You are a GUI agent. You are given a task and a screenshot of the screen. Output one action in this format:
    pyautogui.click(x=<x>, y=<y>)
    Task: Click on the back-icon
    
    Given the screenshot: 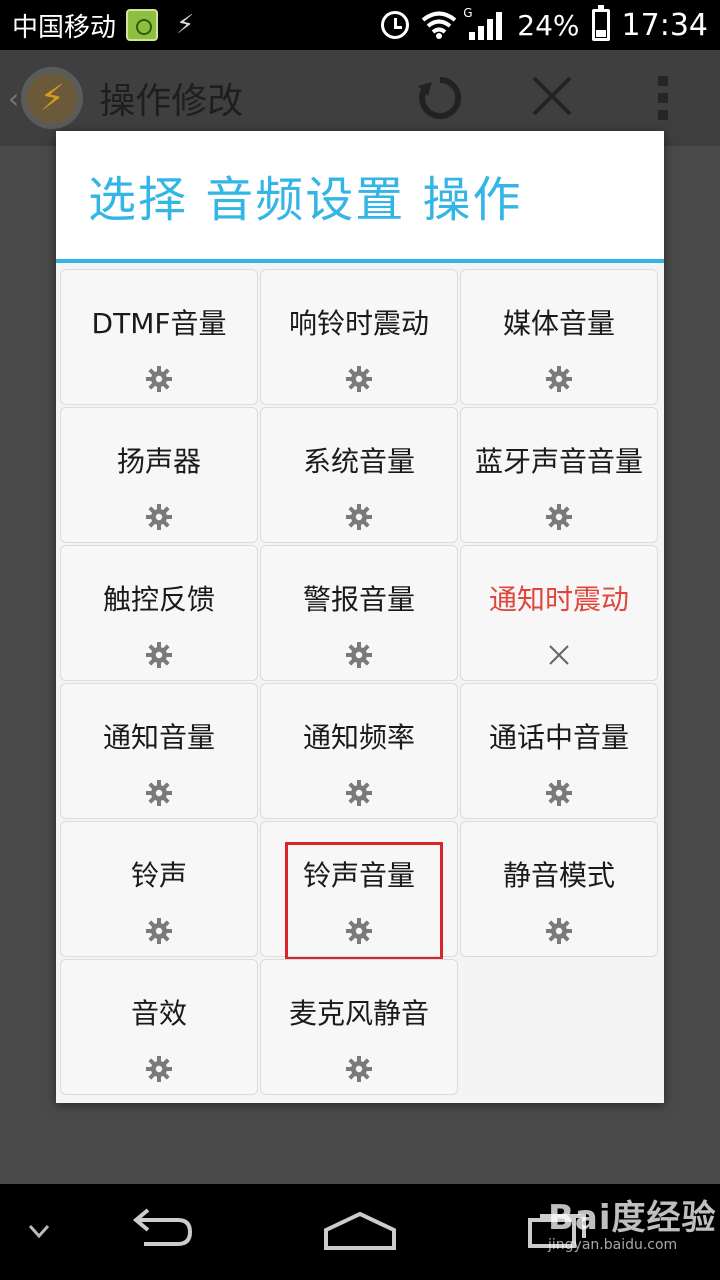 What is the action you would take?
    pyautogui.click(x=160, y=1230)
    